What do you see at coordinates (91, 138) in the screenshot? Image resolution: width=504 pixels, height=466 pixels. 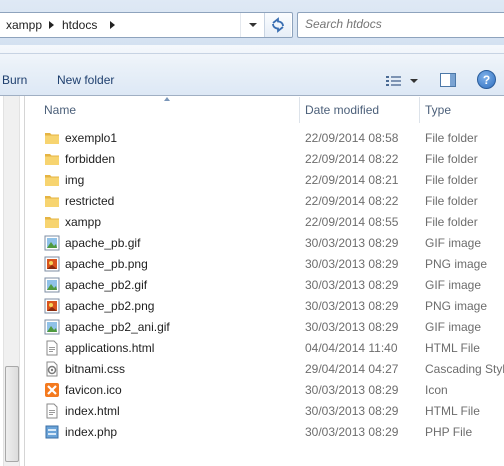 I see `file-name: exemplo1` at bounding box center [91, 138].